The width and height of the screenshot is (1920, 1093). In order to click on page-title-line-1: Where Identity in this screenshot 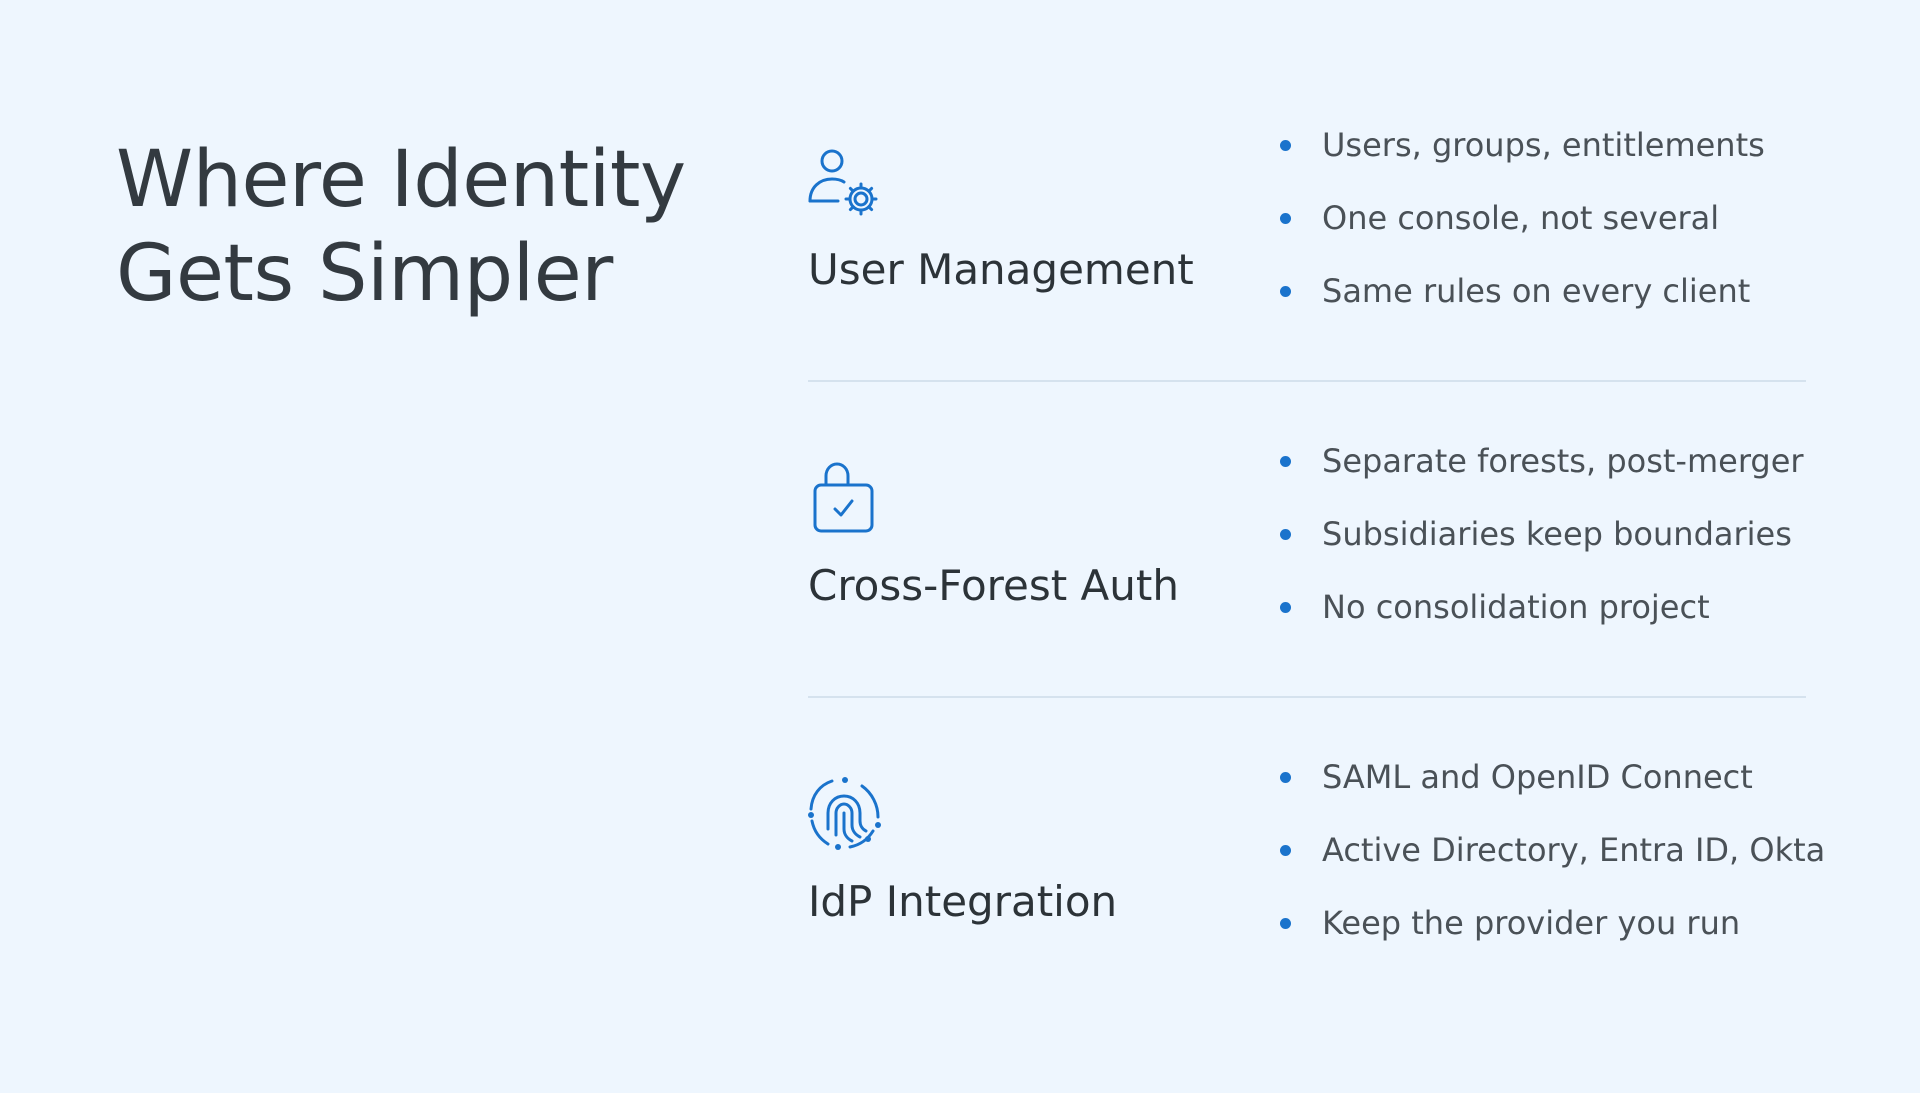, I will do `click(401, 180)`.